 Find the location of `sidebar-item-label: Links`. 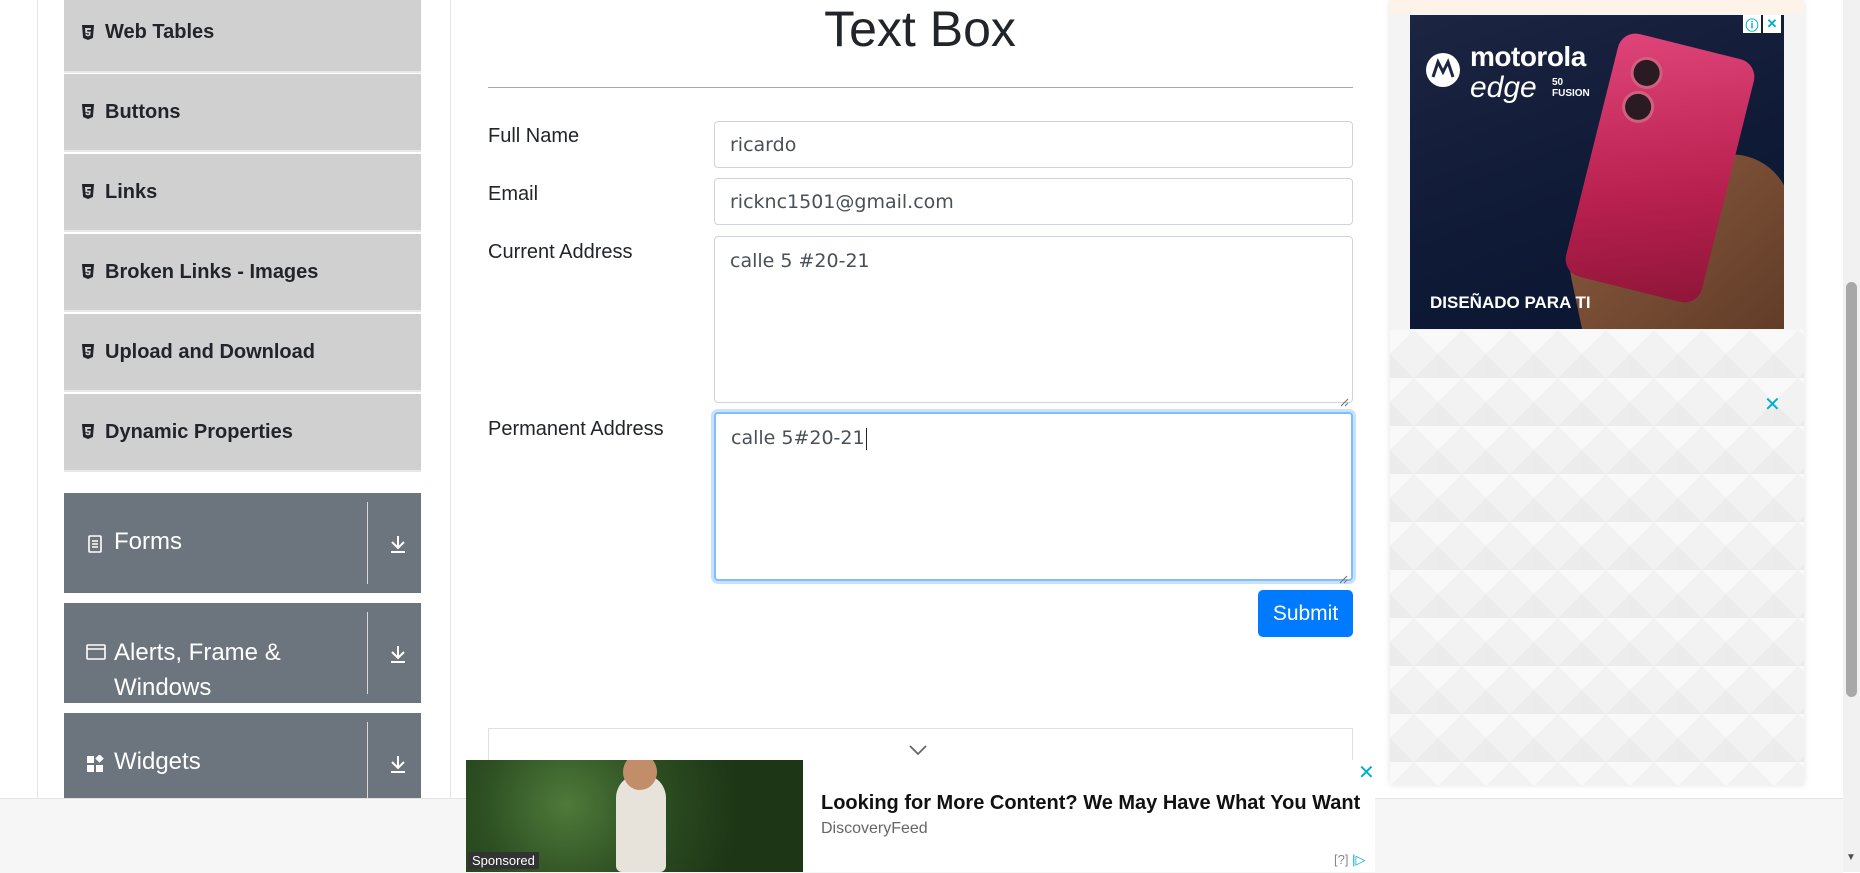

sidebar-item-label: Links is located at coordinates (131, 191).